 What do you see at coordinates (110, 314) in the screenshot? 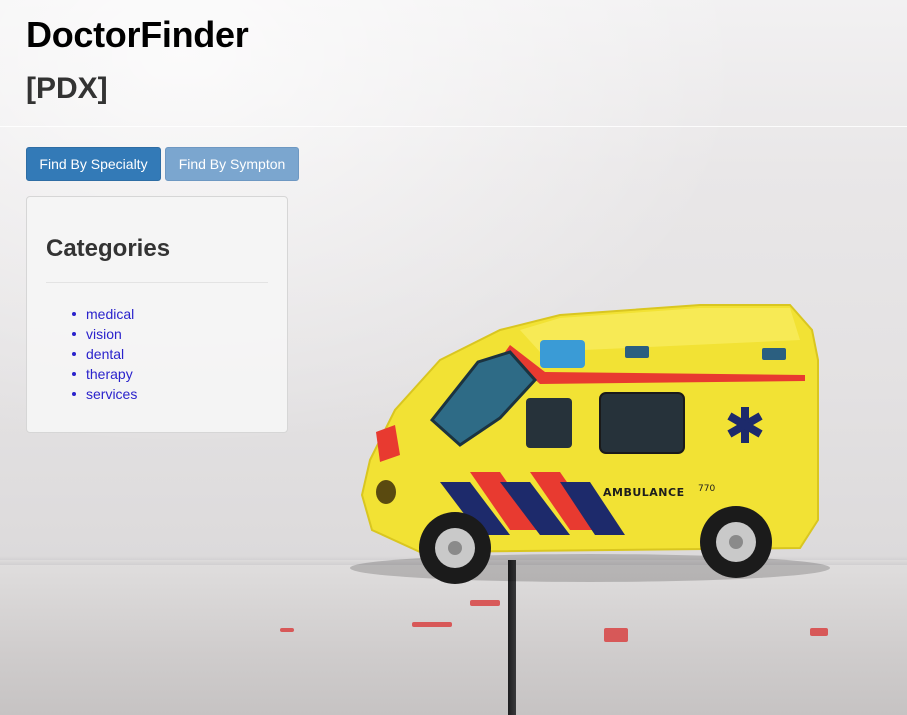
I see `category-link-medical: medical` at bounding box center [110, 314].